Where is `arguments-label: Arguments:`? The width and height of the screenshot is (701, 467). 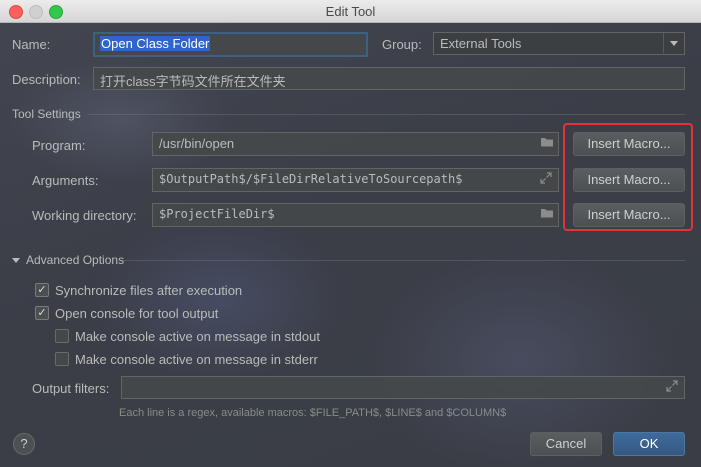 arguments-label: Arguments: is located at coordinates (65, 180).